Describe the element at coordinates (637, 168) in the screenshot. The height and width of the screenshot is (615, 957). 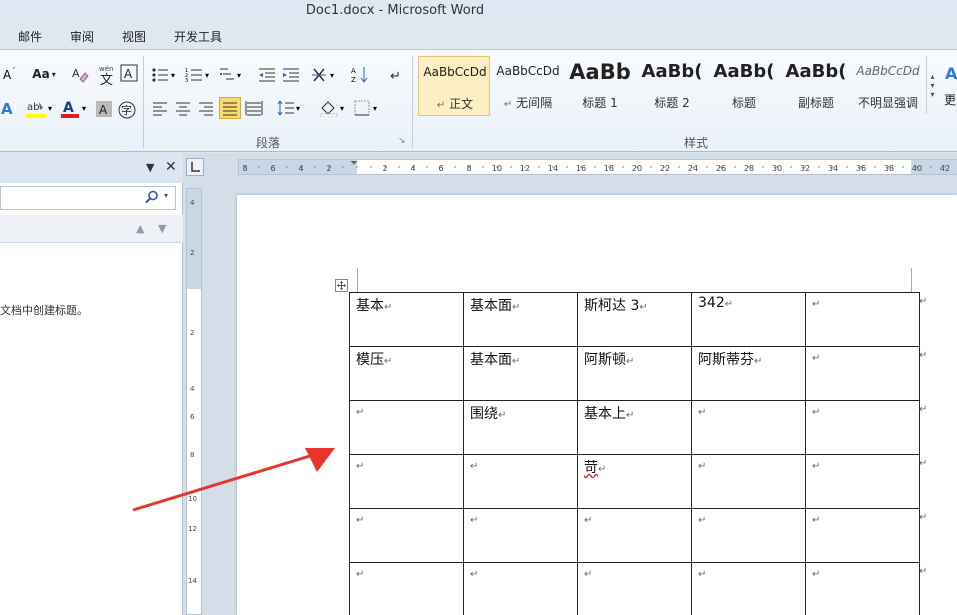
I see `ruler-label: 20` at that location.